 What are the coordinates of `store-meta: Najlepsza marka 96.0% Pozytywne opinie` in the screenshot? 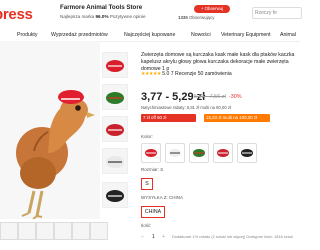 It's located at (103, 16).